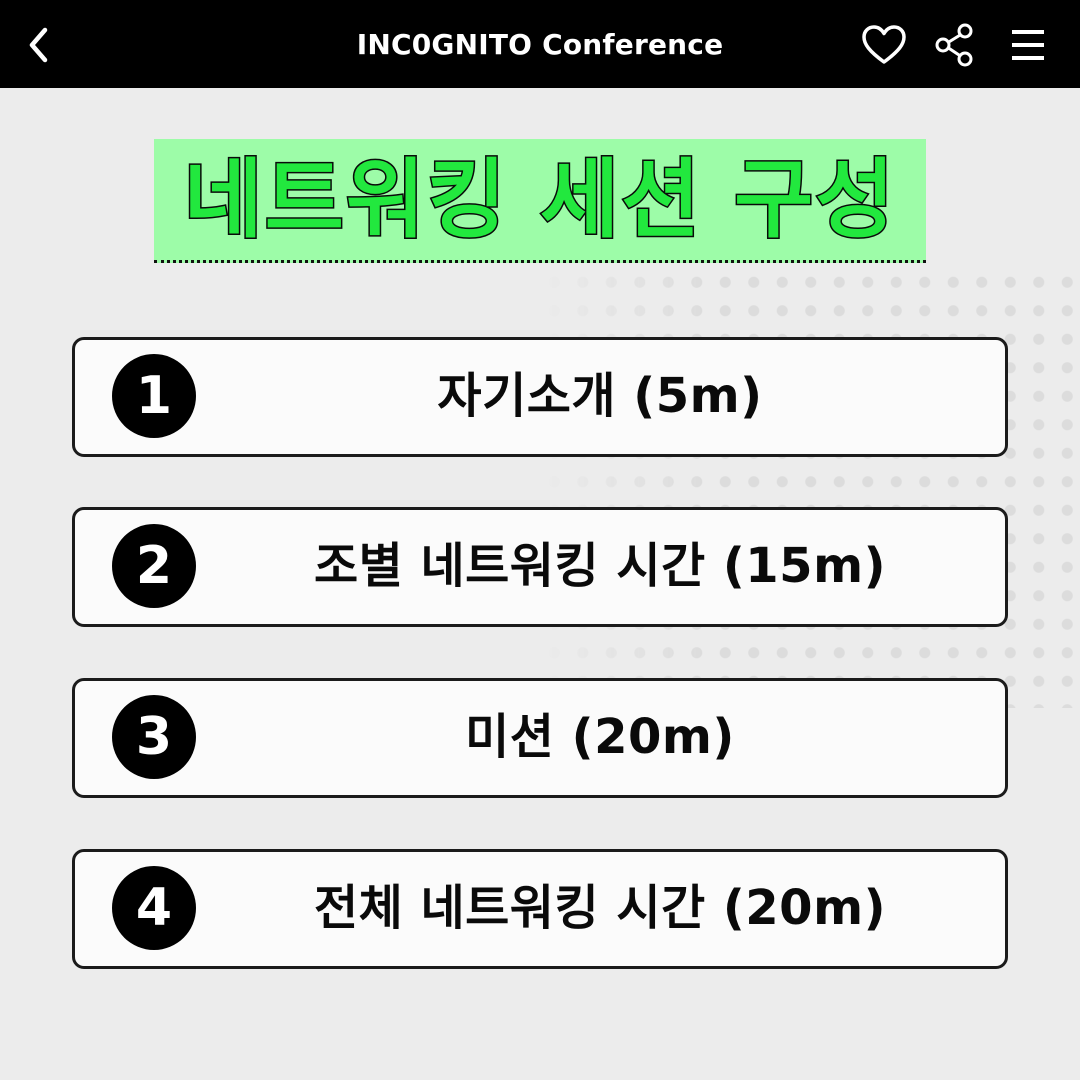  What do you see at coordinates (600, 566) in the screenshot?
I see `session-label: 조별 네트워킹 시간 (15m)` at bounding box center [600, 566].